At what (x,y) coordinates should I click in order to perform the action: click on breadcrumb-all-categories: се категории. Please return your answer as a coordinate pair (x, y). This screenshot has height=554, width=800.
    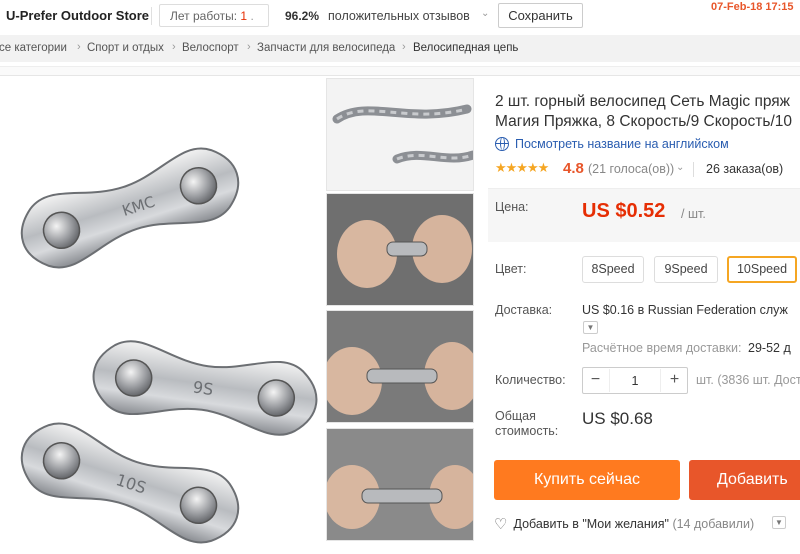
    Looking at the image, I should click on (33, 48).